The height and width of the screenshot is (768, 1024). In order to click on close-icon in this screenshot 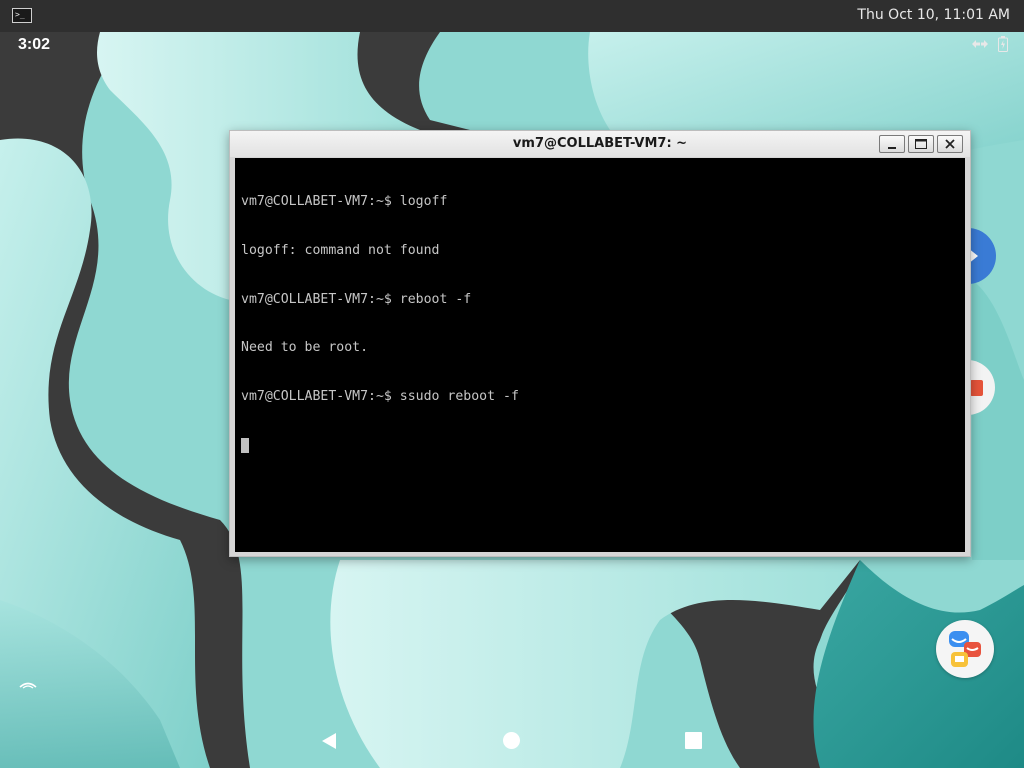, I will do `click(950, 144)`.